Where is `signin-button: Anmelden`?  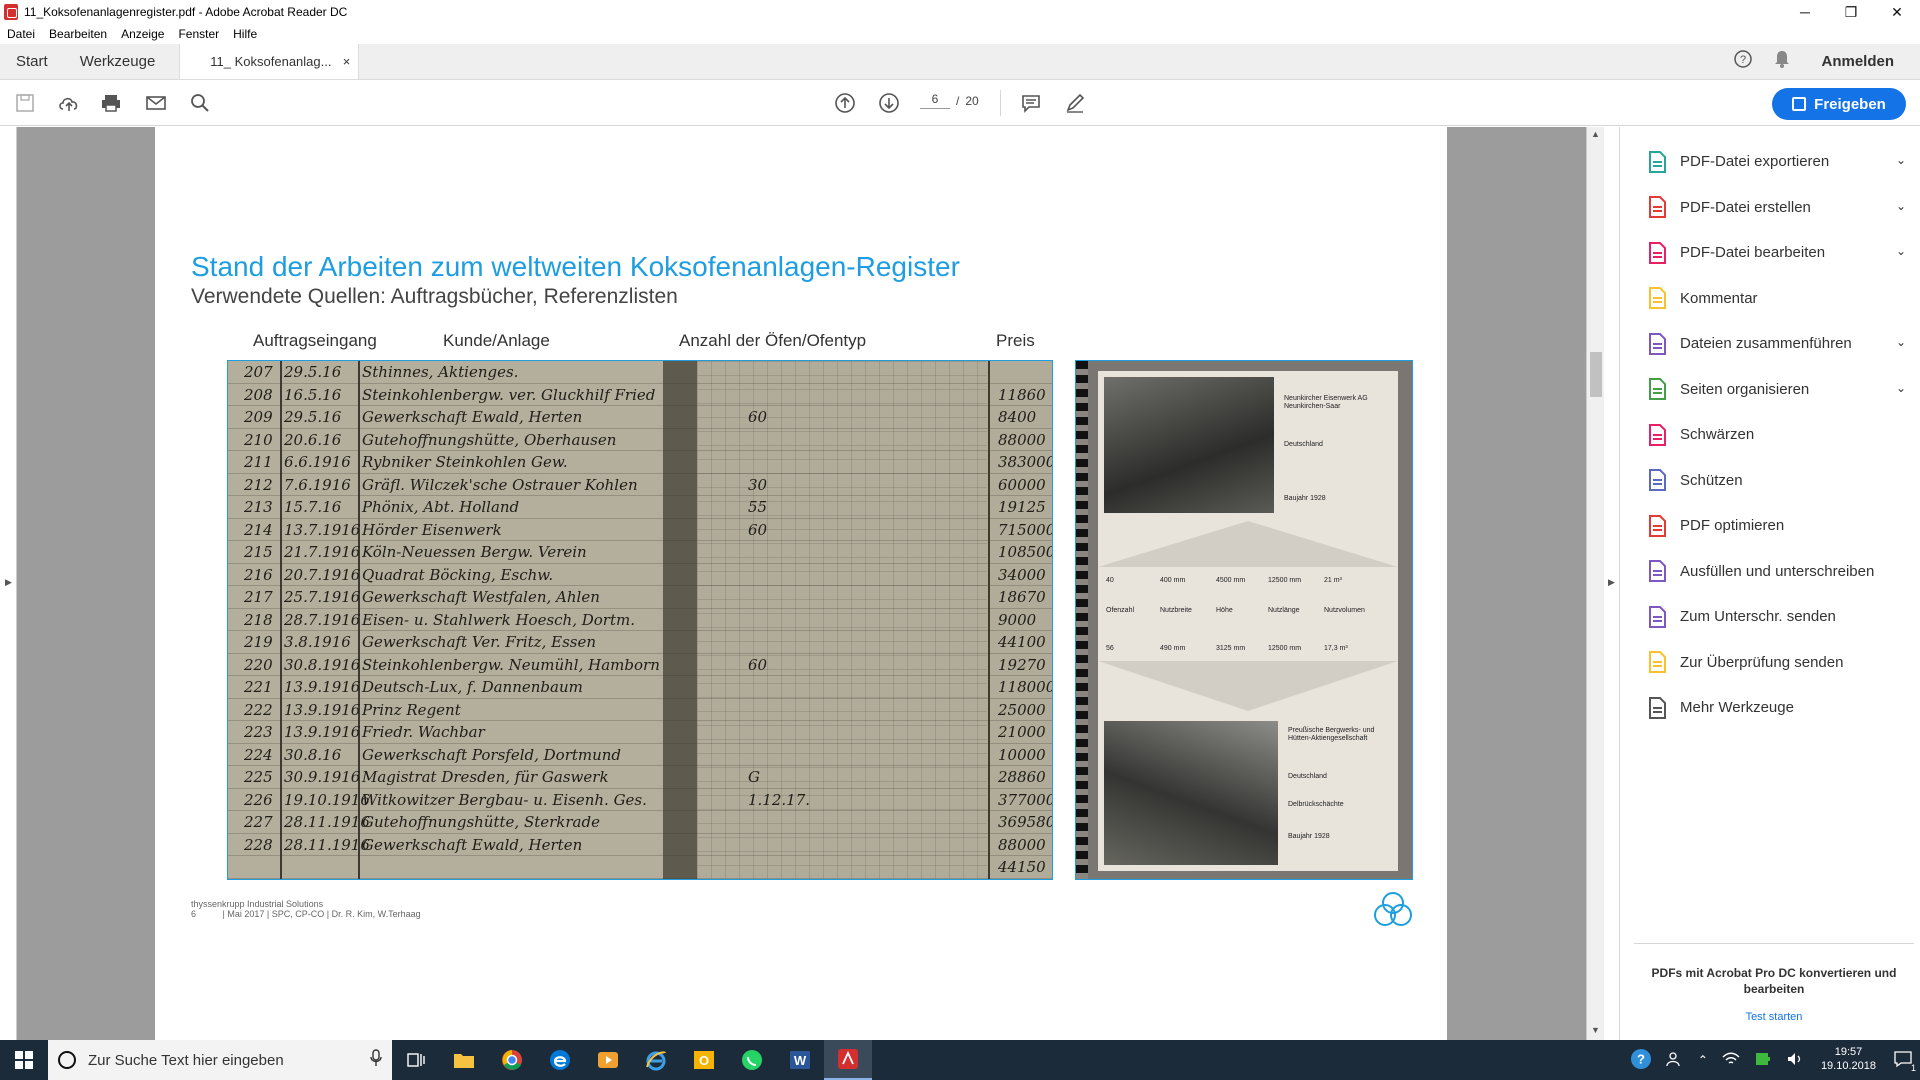
signin-button: Anmelden is located at coordinates (1857, 61).